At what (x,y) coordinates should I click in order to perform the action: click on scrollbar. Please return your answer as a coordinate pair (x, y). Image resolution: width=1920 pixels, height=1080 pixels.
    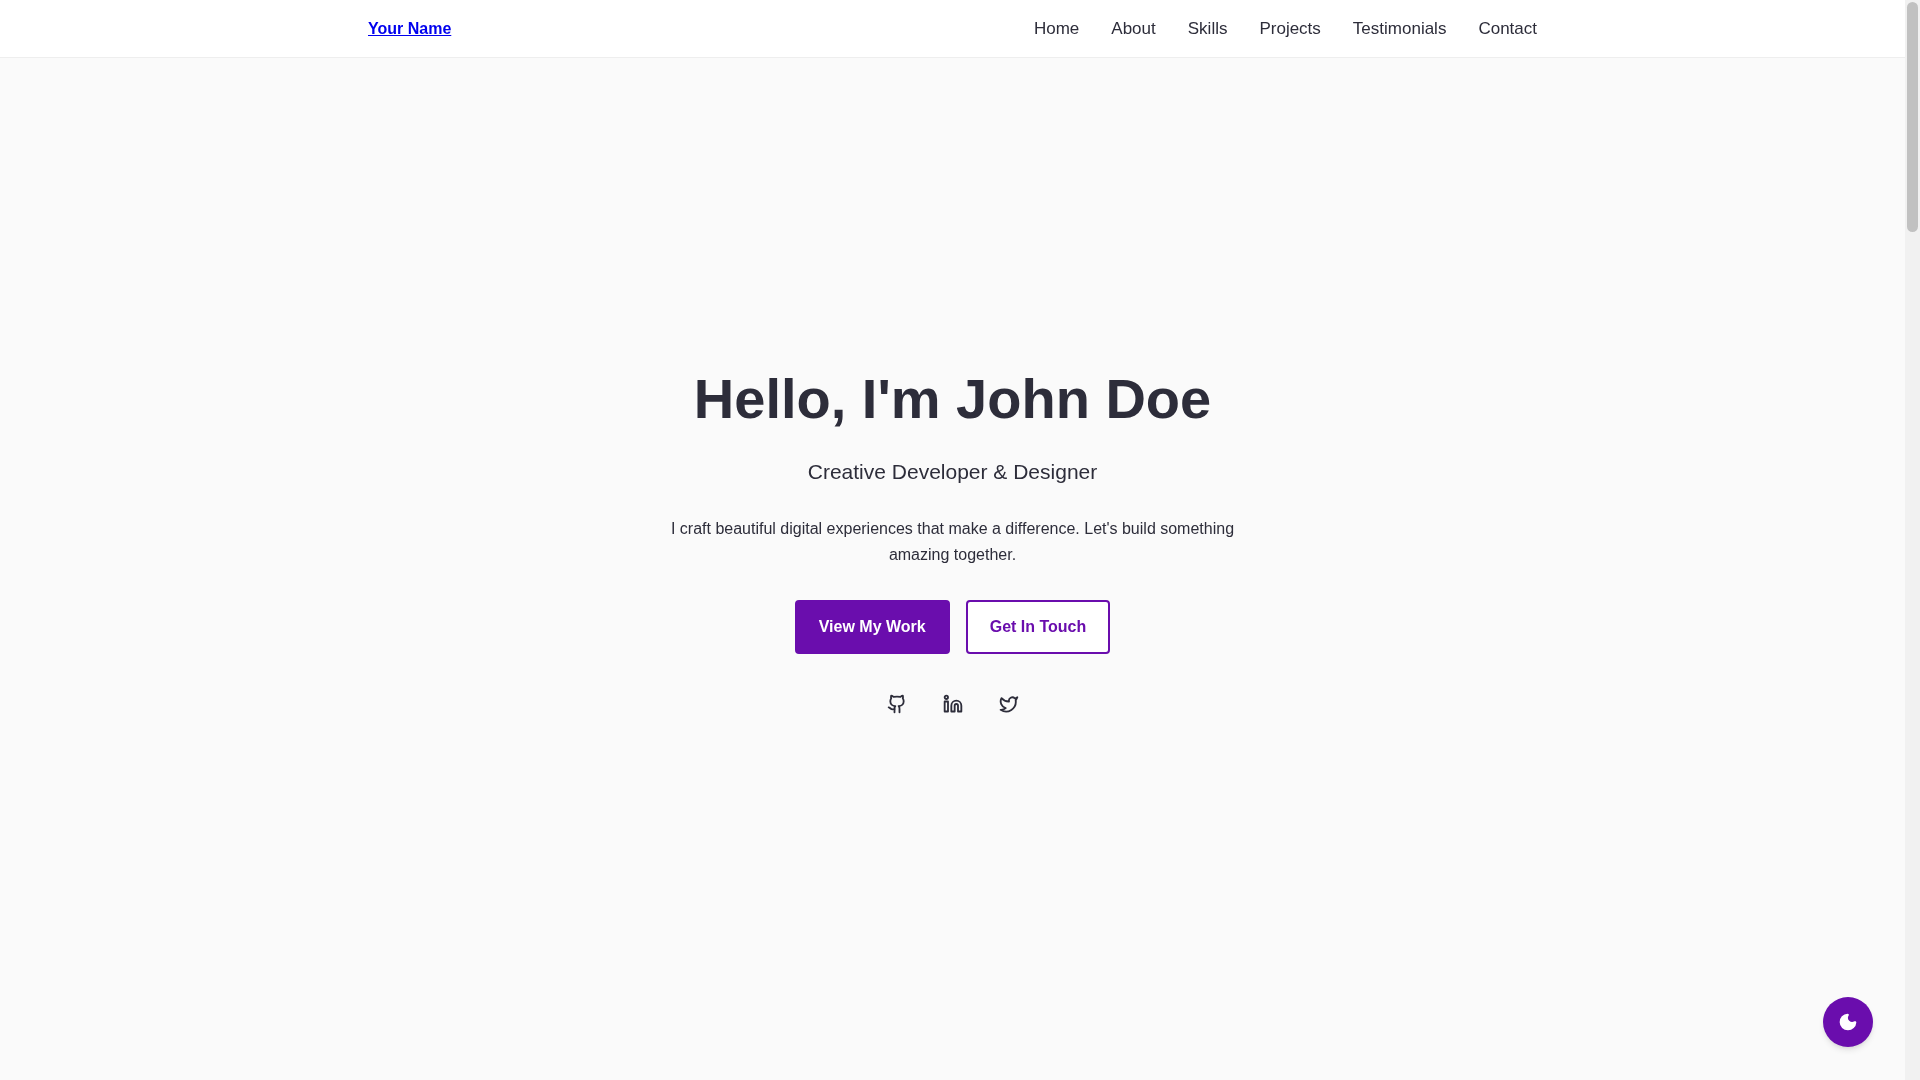
    Looking at the image, I should click on (1912, 540).